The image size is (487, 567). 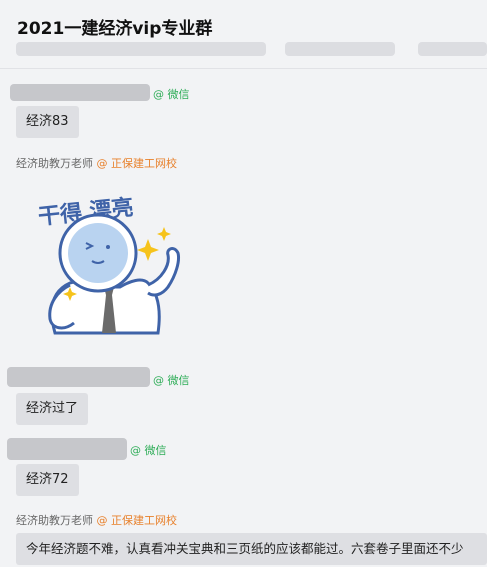 I want to click on well-done-sticker: 干得 漂亮, so click(x=110, y=268).